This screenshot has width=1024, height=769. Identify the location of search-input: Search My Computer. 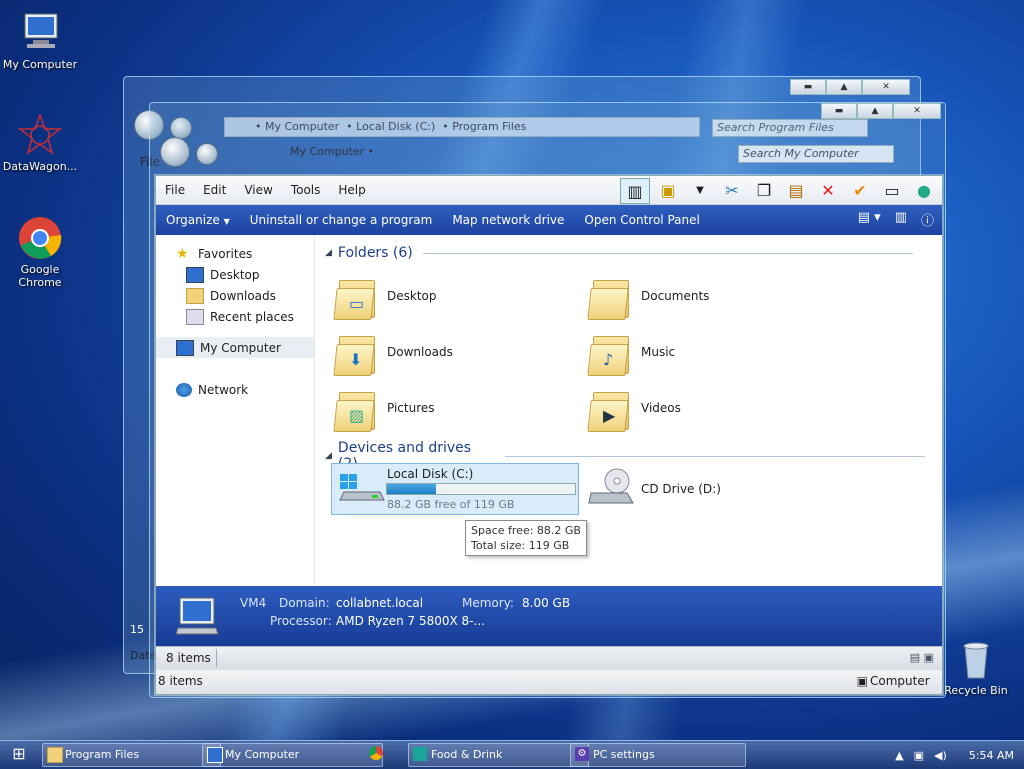
(816, 154).